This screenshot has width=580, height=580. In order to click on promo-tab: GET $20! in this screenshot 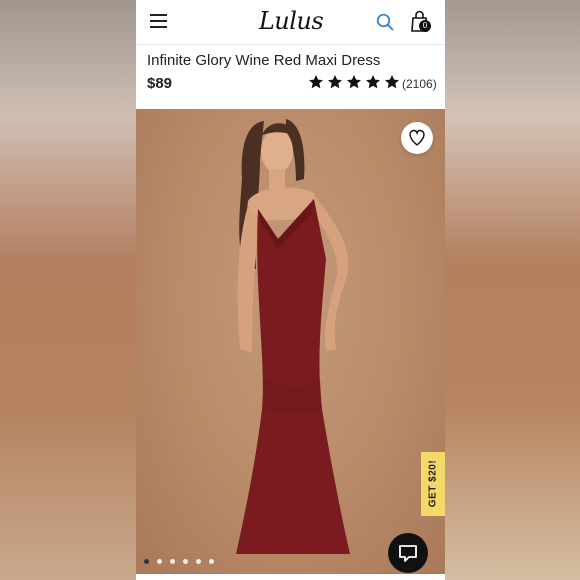, I will do `click(433, 484)`.